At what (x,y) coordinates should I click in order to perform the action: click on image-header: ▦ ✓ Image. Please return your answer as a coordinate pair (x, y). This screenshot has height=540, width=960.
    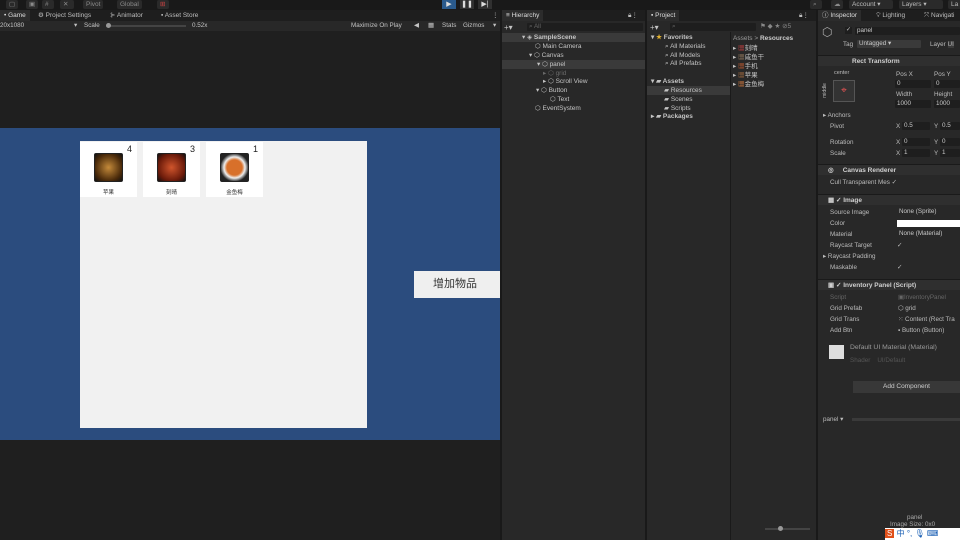
    Looking at the image, I should click on (889, 199).